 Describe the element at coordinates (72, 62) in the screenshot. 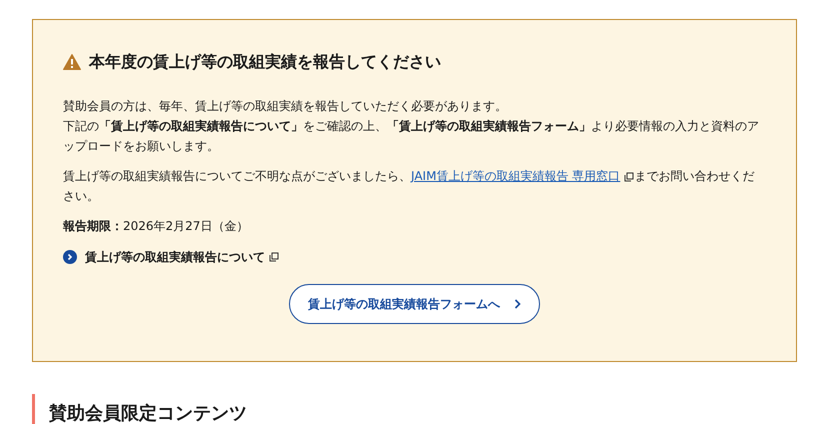

I see `warning-icon` at that location.